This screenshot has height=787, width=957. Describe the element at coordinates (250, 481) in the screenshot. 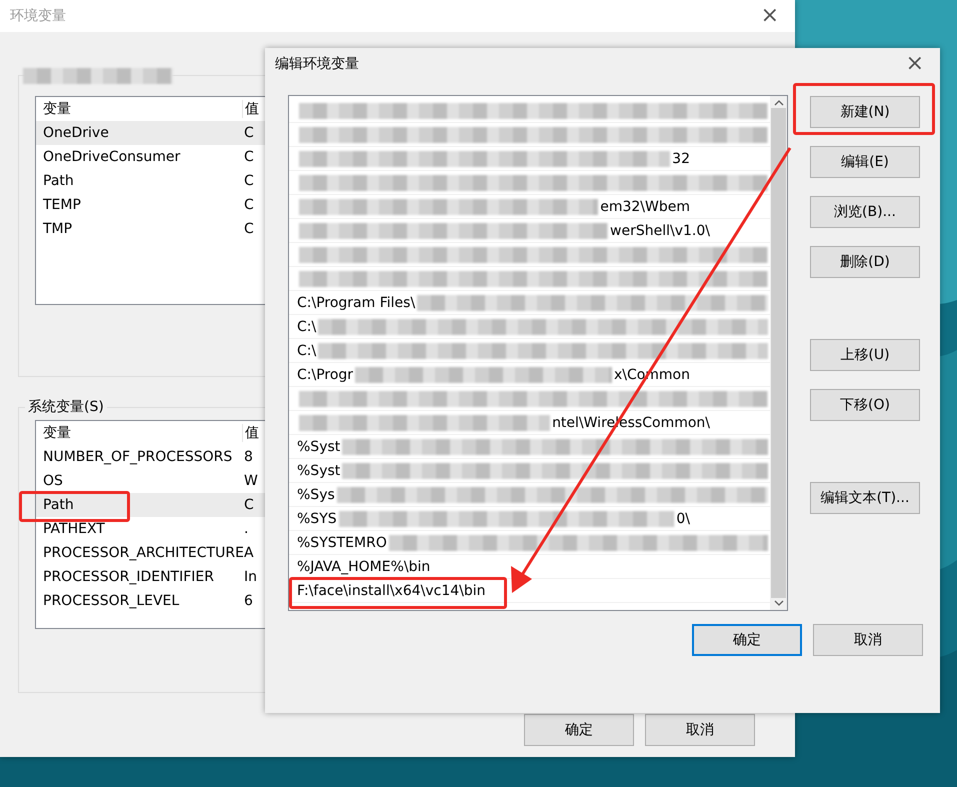

I see `variable-value: W` at that location.